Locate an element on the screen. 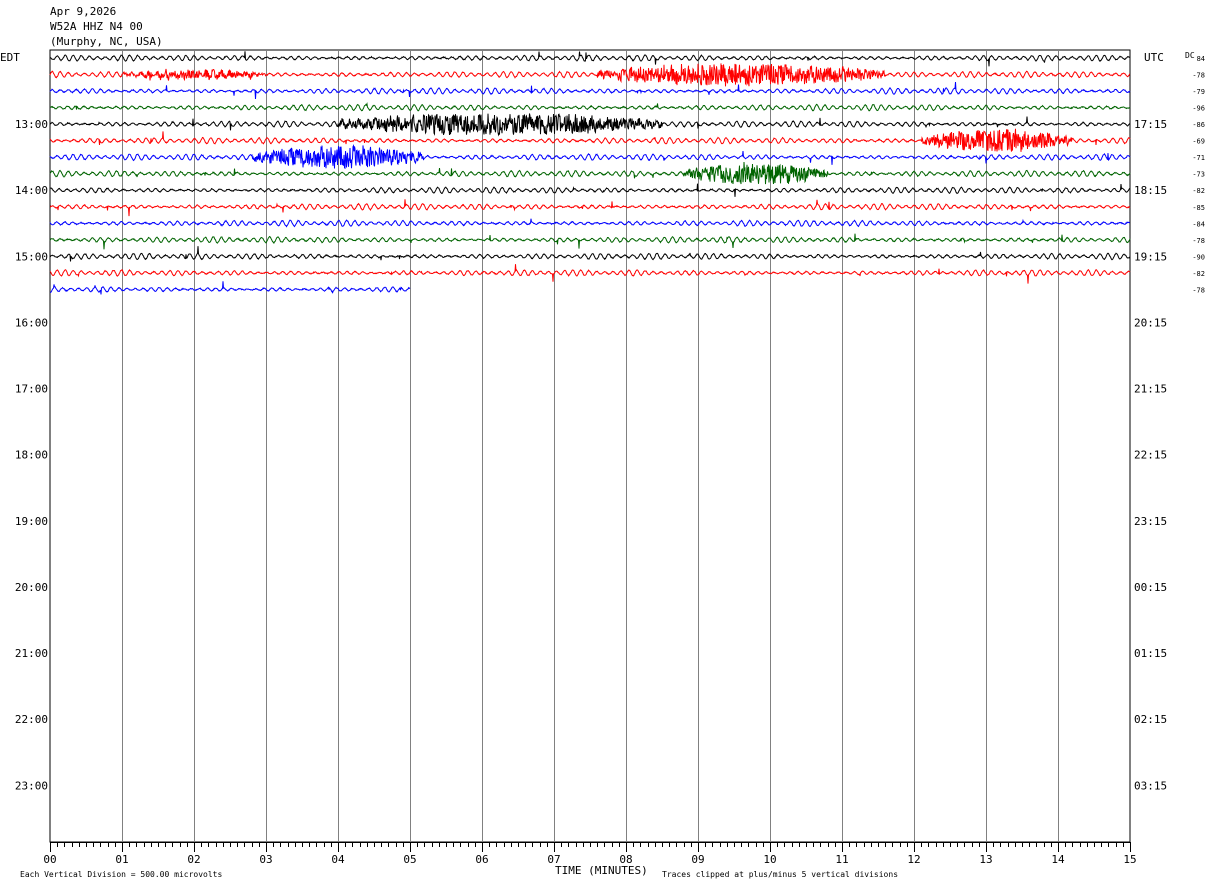  left-time-label: 17:00 is located at coordinates (31, 389).